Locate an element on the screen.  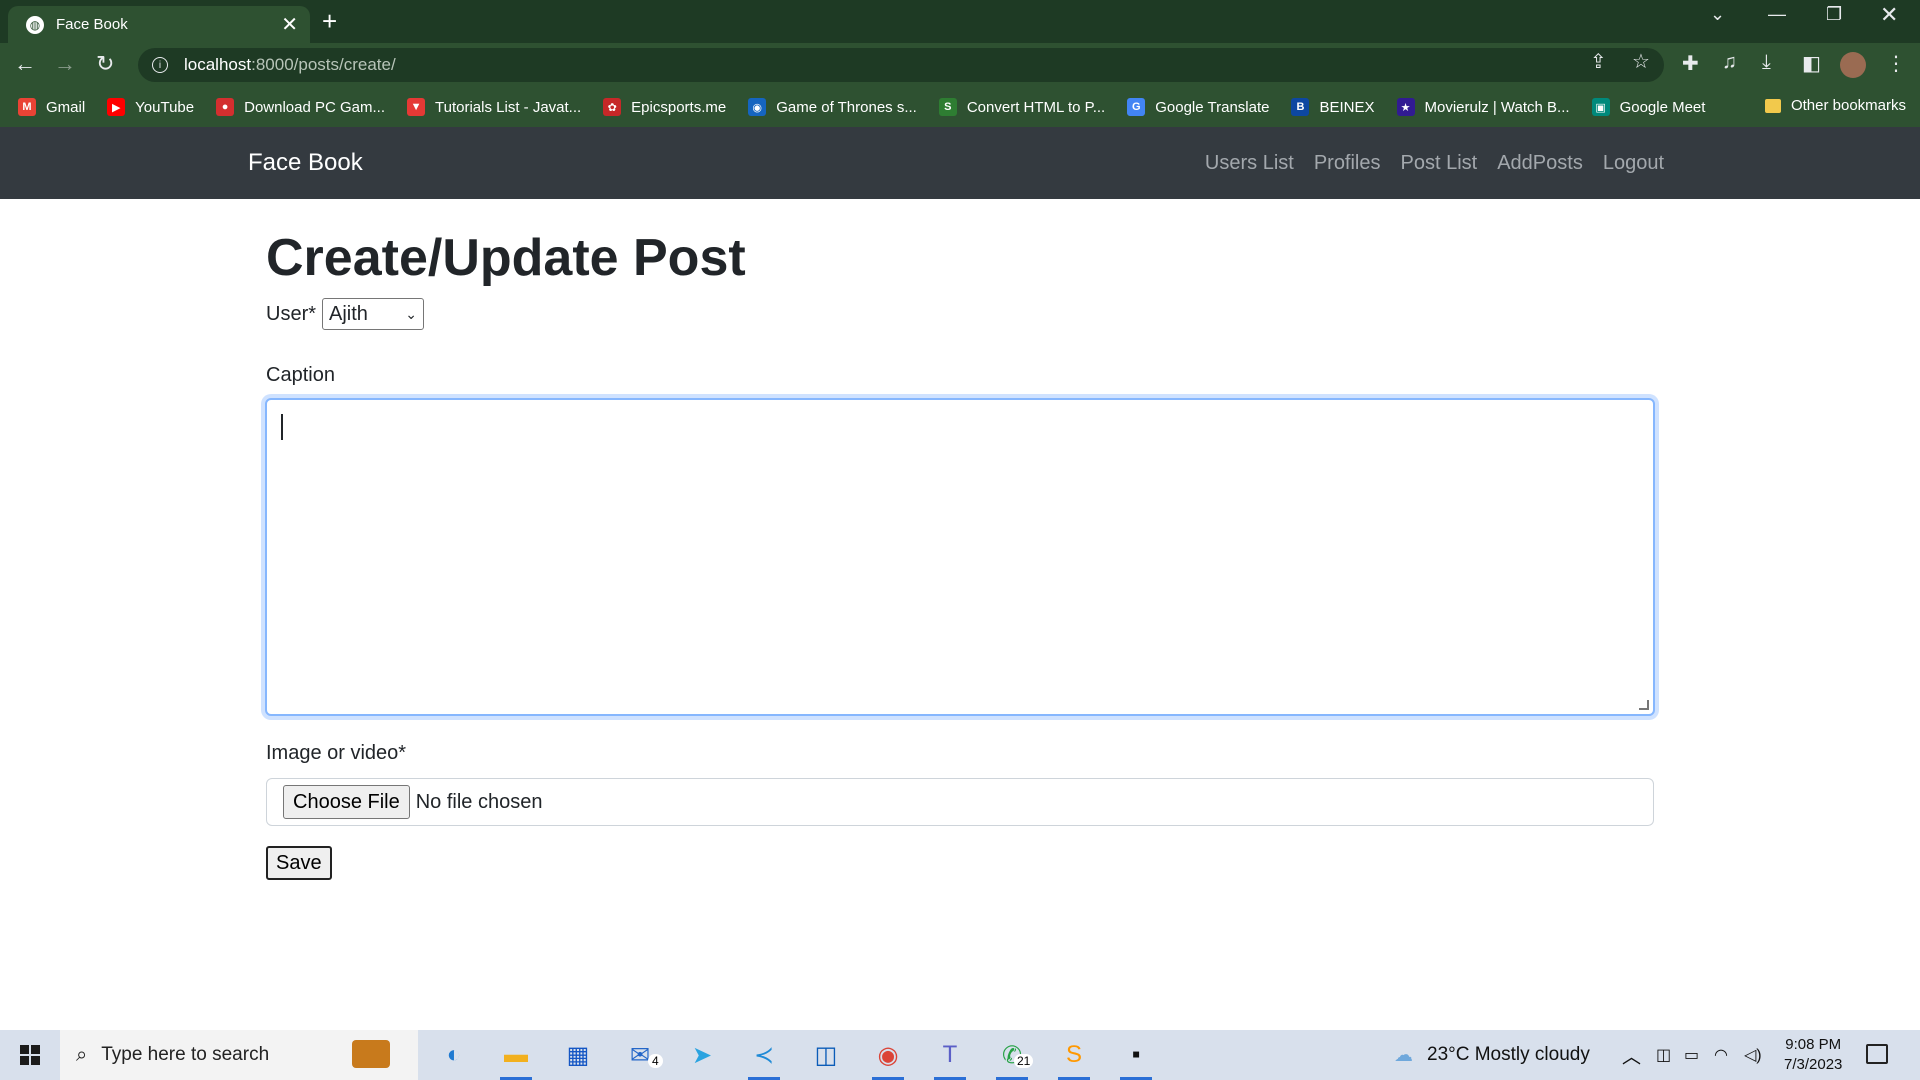
cloudy-weather-icon: ☁ is located at coordinates (1403, 1055).